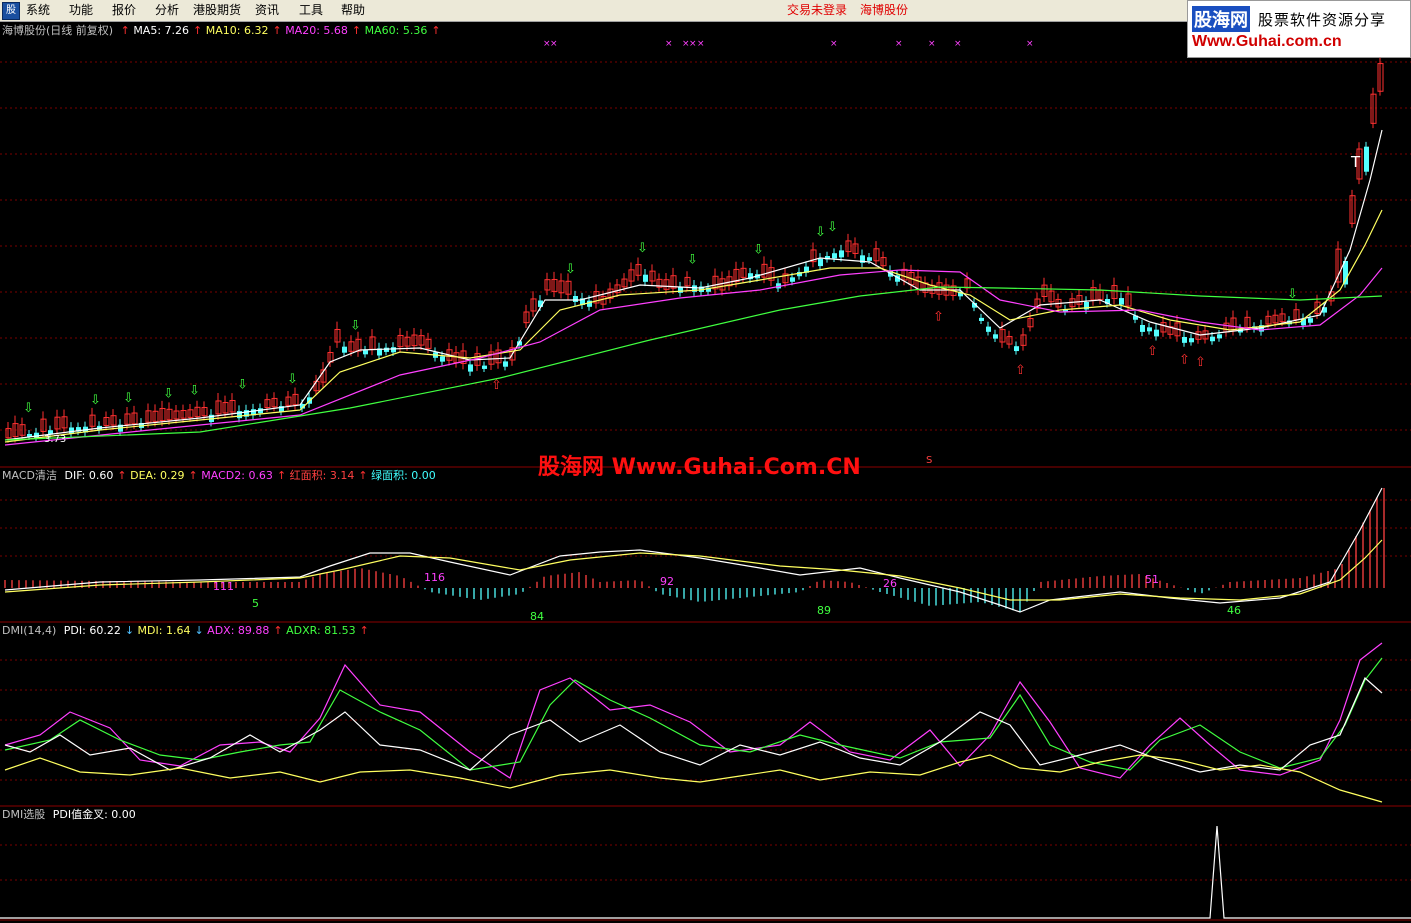 This screenshot has width=1411, height=923. I want to click on macd-area-label: 92, so click(667, 581).